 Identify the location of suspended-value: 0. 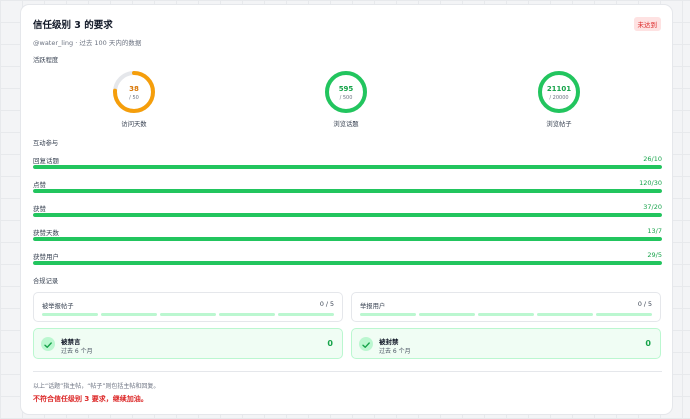
(648, 343).